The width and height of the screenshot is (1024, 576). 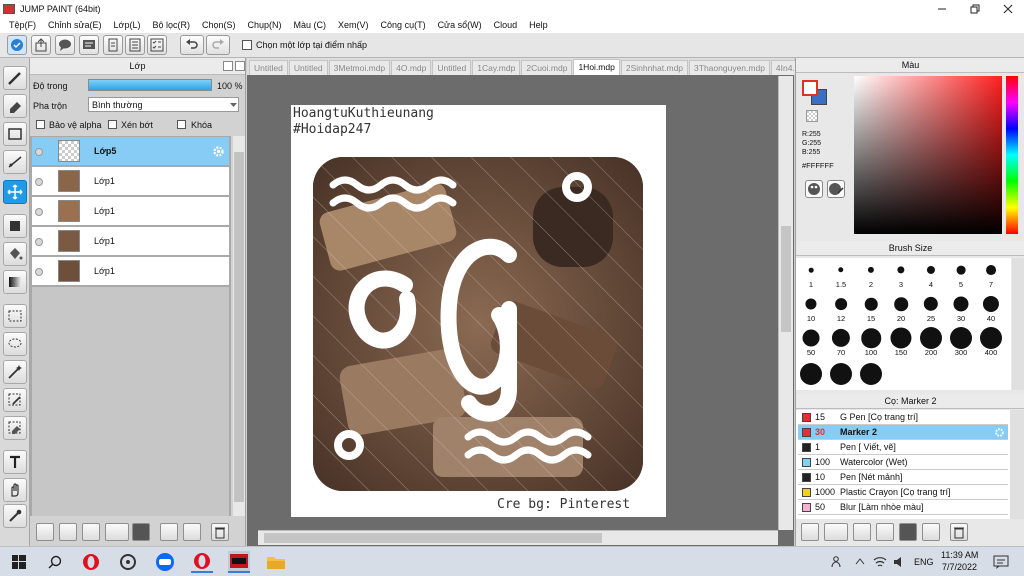 I want to click on new-folder-button, so click(x=141, y=532).